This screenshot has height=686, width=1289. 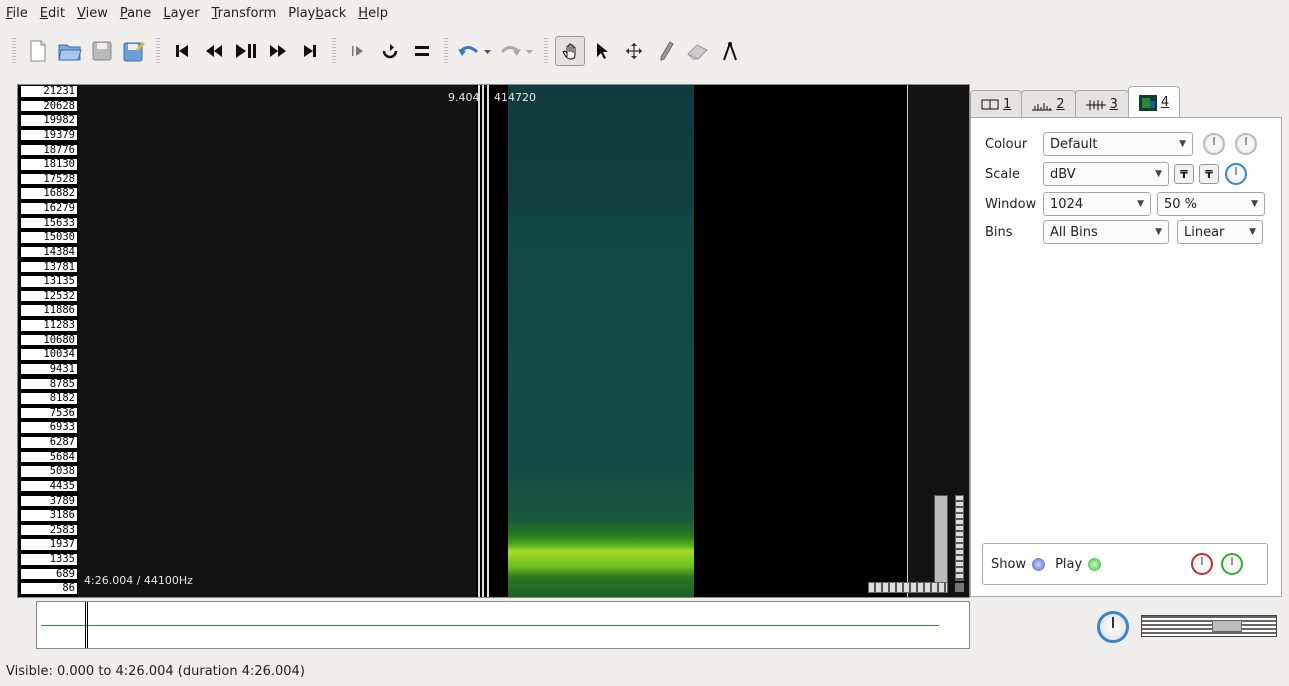 I want to click on scale-label: 7536, so click(x=49, y=413).